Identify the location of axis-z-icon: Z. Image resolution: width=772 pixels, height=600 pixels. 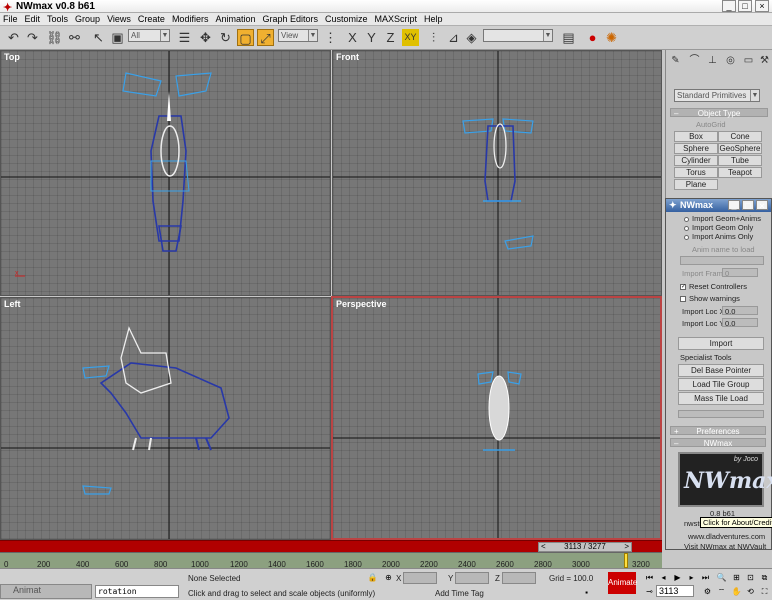
(390, 37).